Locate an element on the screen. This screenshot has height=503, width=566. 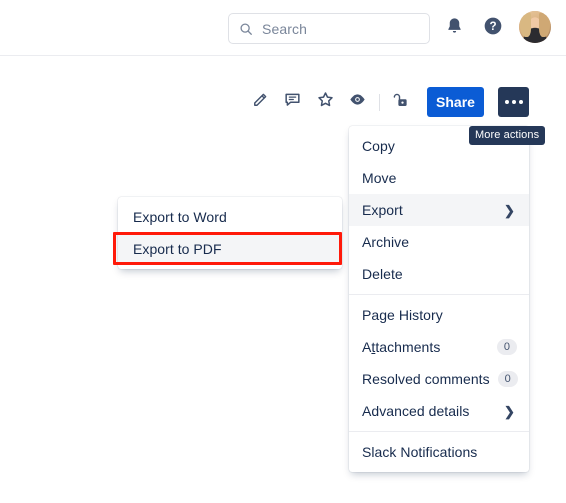
help-button: ? is located at coordinates (493, 28).